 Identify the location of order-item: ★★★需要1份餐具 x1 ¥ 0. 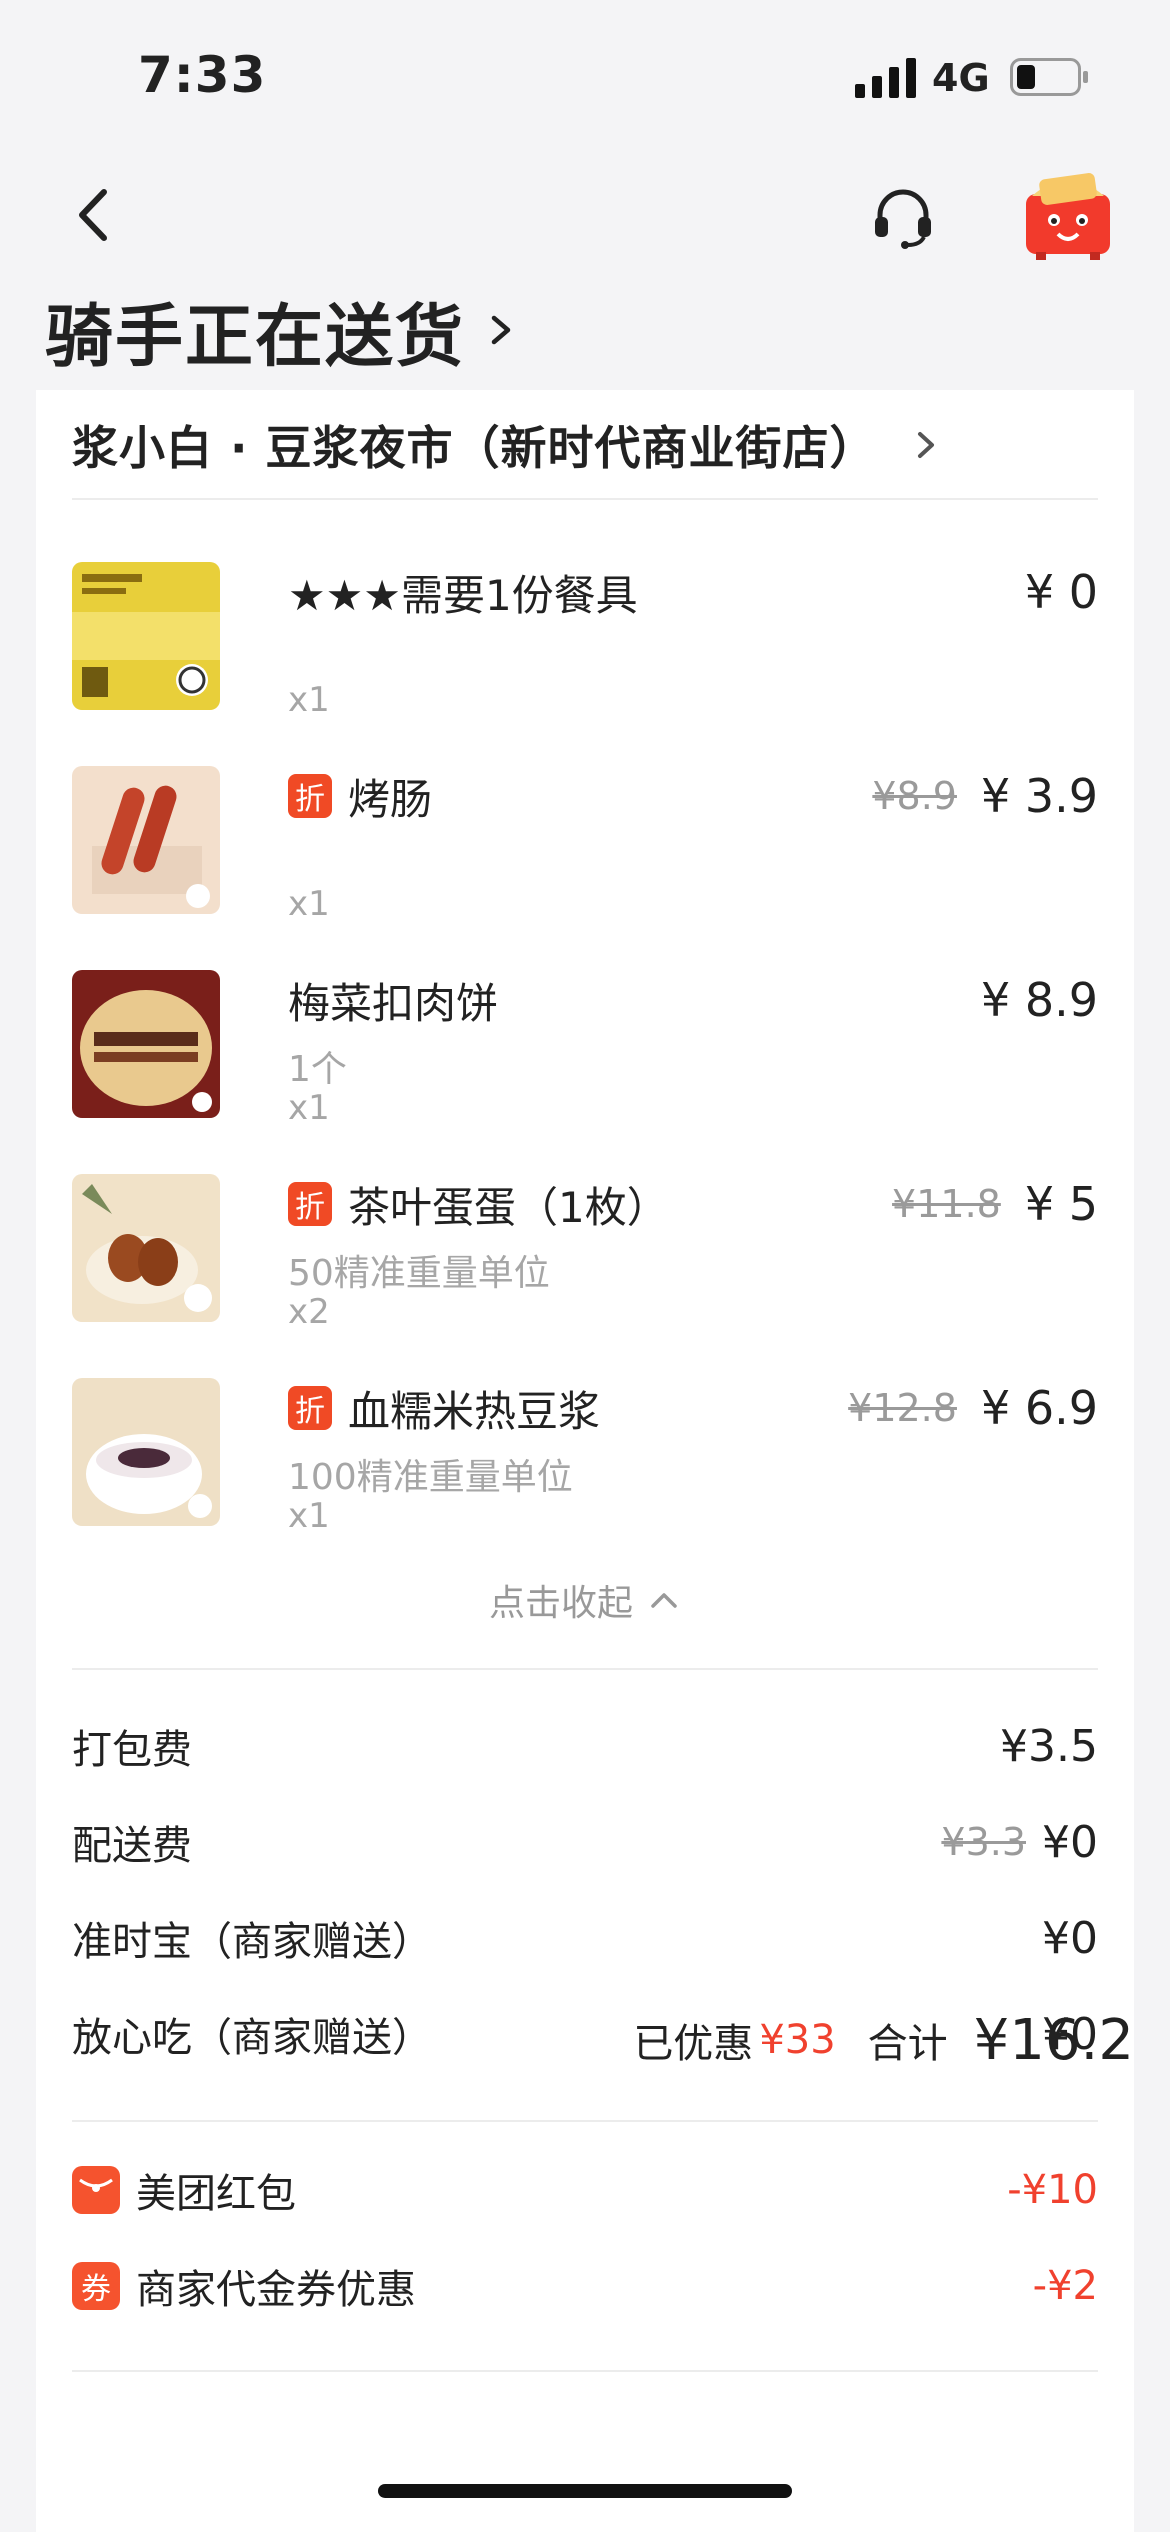
(585, 642).